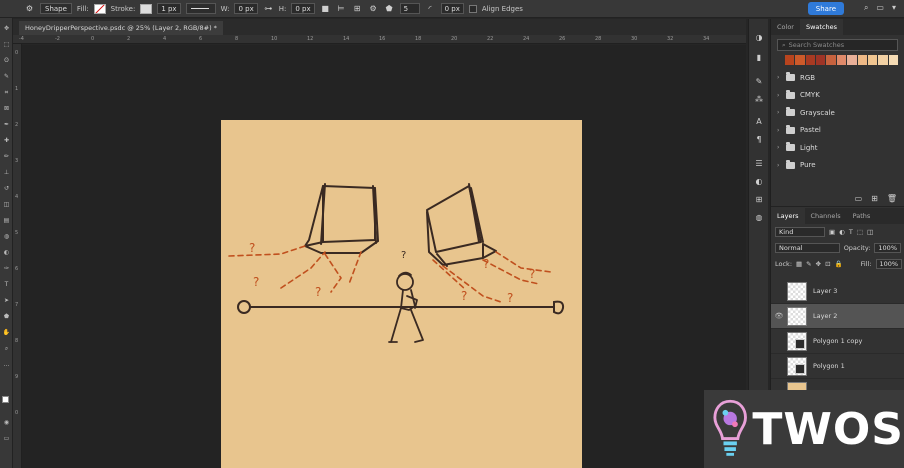 The width and height of the screenshot is (904, 468). What do you see at coordinates (880, 8) in the screenshot?
I see `workspace-icon: ▭` at bounding box center [880, 8].